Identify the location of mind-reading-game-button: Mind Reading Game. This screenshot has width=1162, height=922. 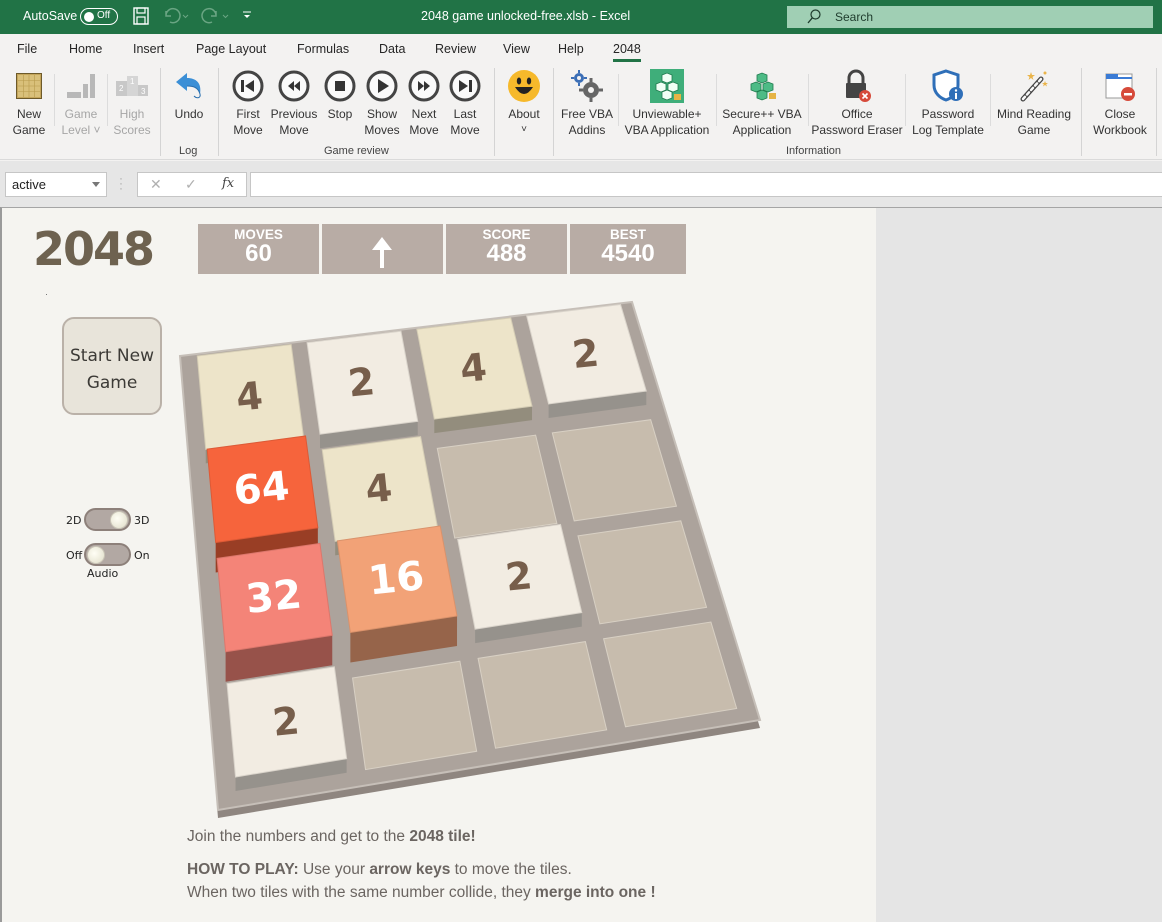
(1034, 102).